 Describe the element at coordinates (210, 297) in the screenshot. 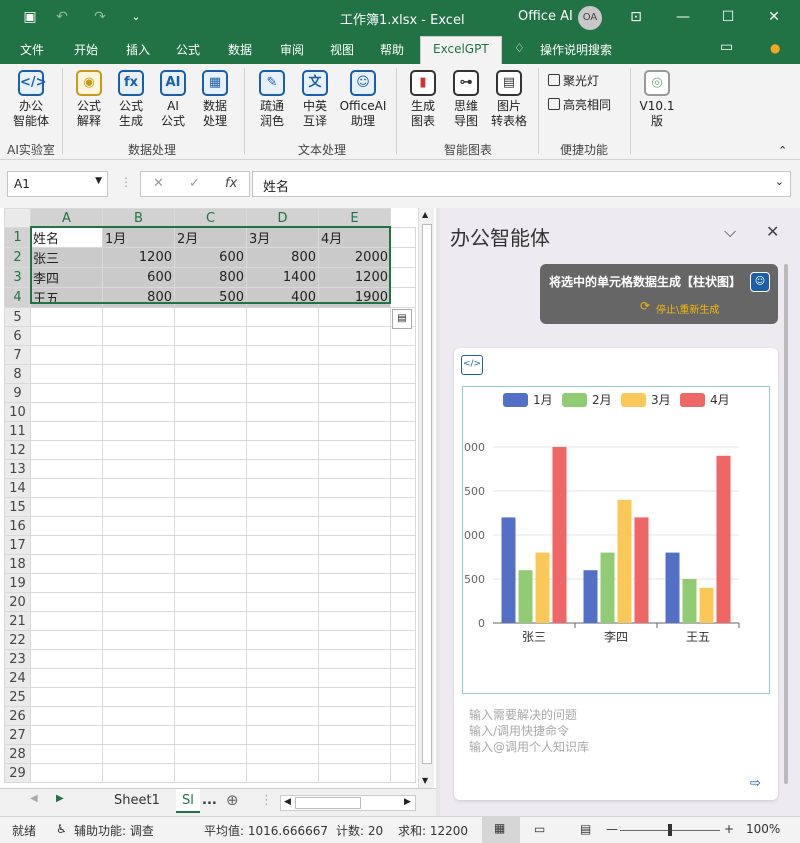

I see `table-cell: 500` at that location.